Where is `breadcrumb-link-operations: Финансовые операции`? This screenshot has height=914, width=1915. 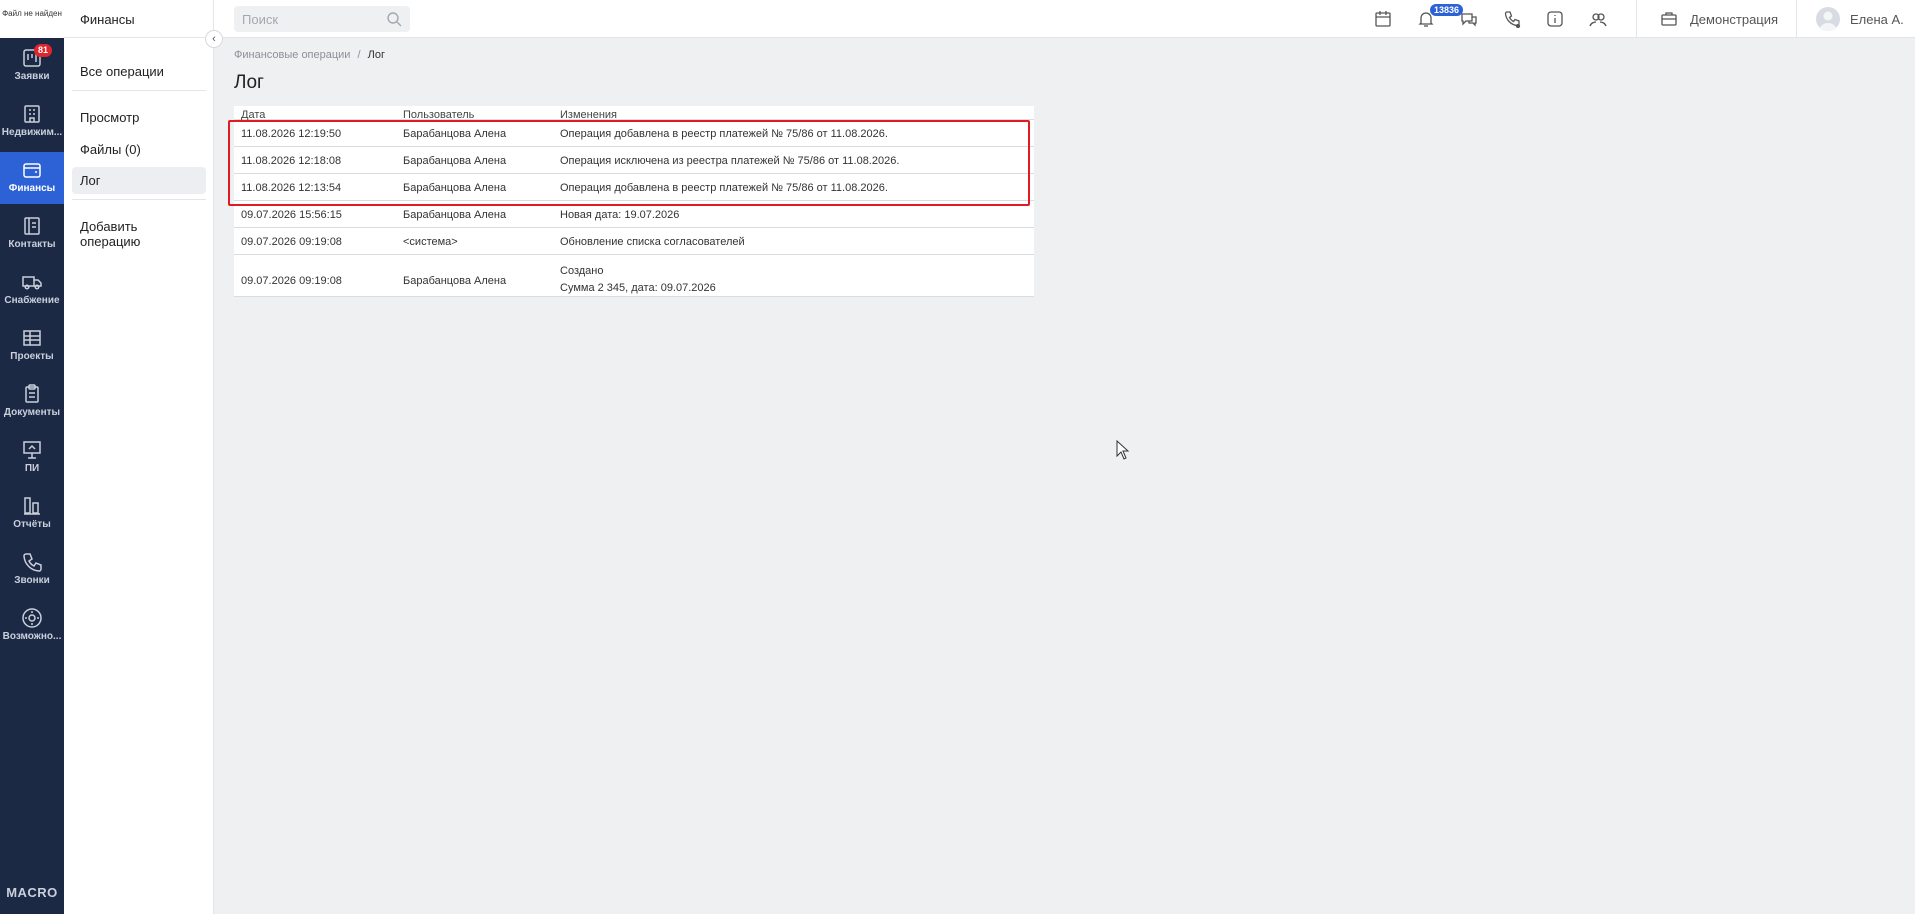 breadcrumb-link-operations: Финансовые операции is located at coordinates (292, 55).